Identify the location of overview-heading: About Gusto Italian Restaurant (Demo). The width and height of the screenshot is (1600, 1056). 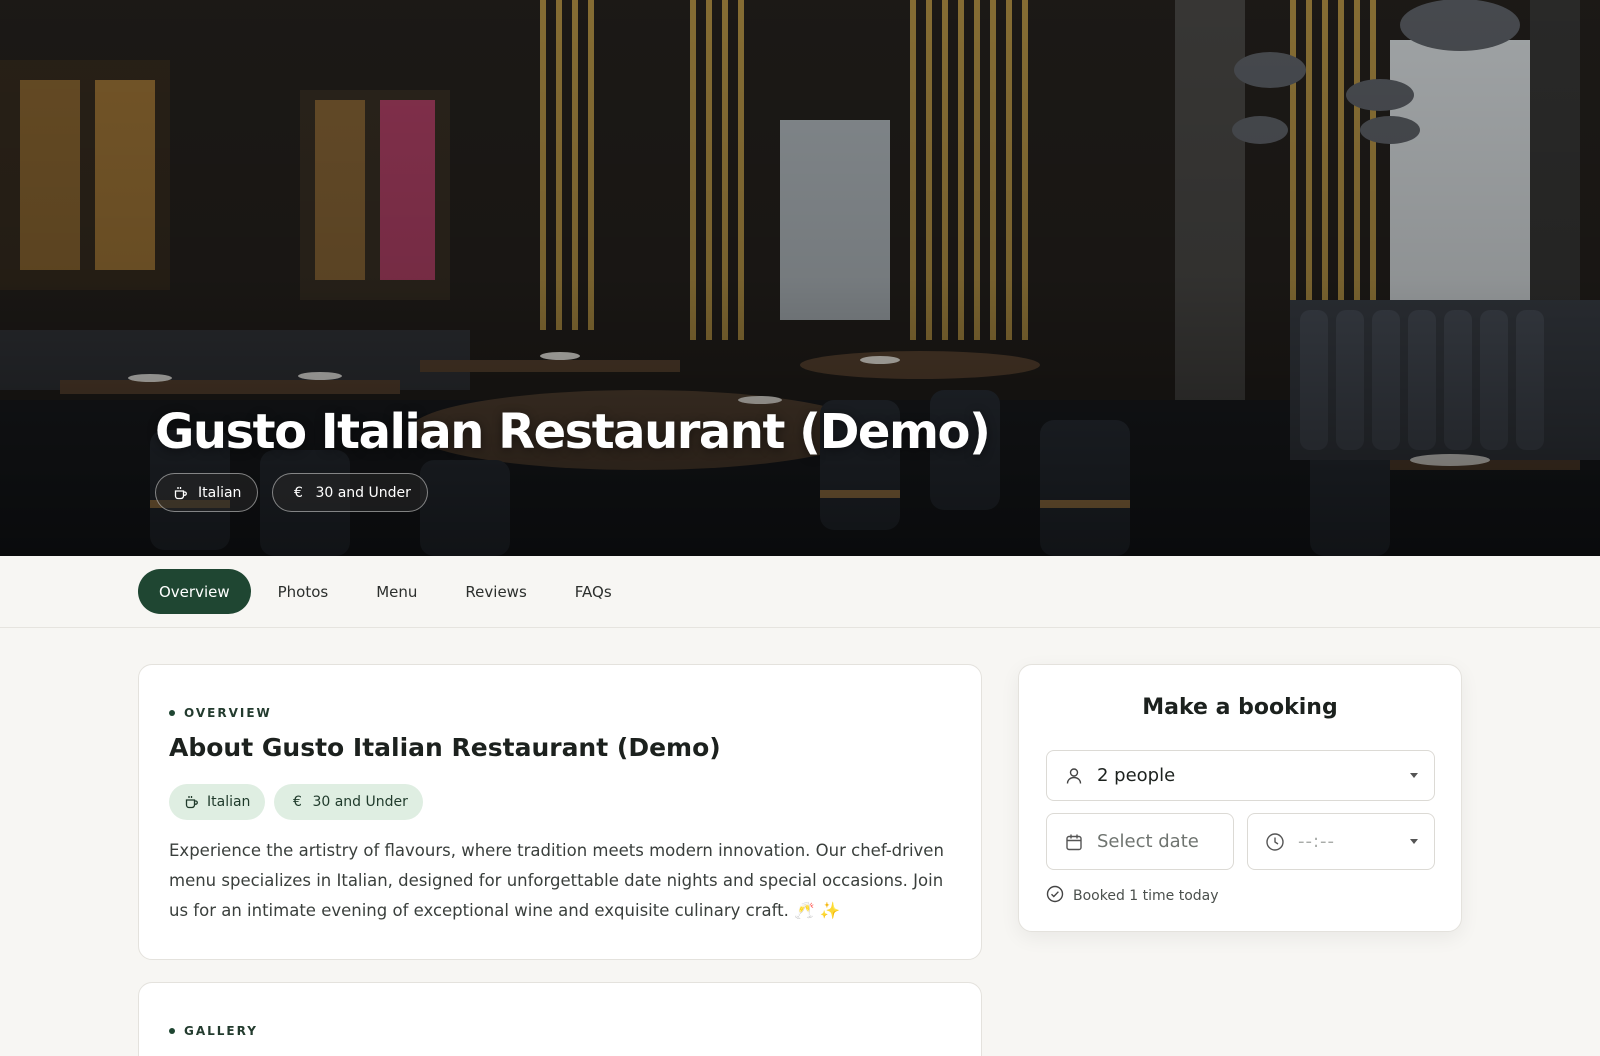
(445, 747).